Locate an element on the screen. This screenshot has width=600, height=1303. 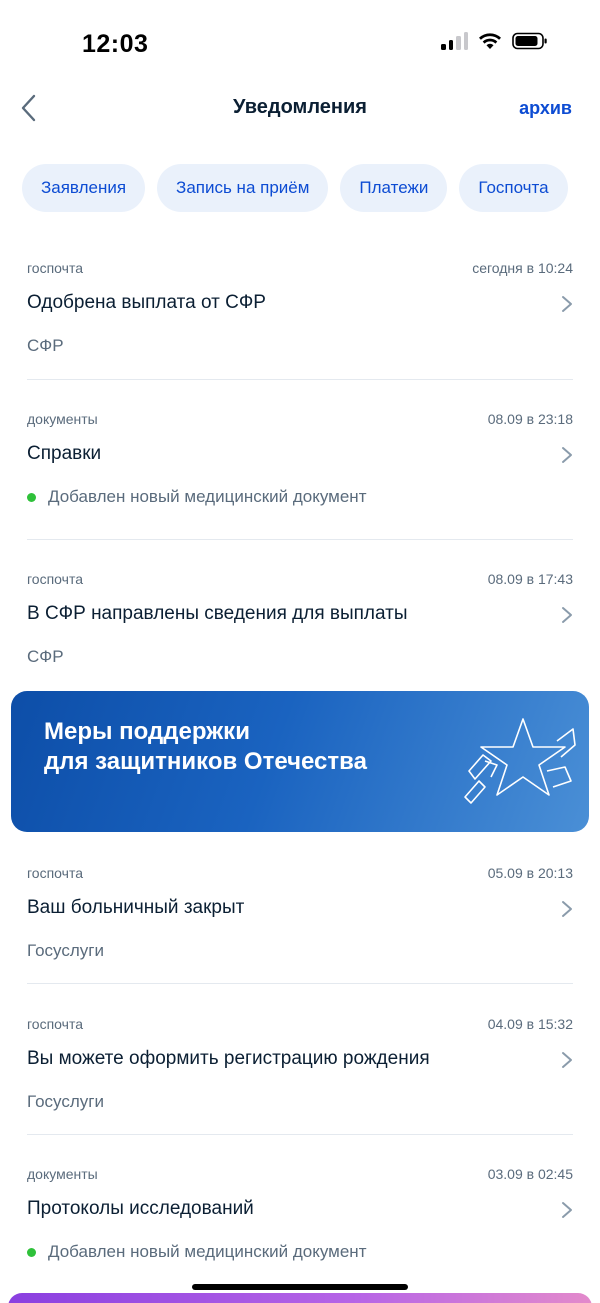
notification-date: 03.09 в 02:45 is located at coordinates (530, 1174).